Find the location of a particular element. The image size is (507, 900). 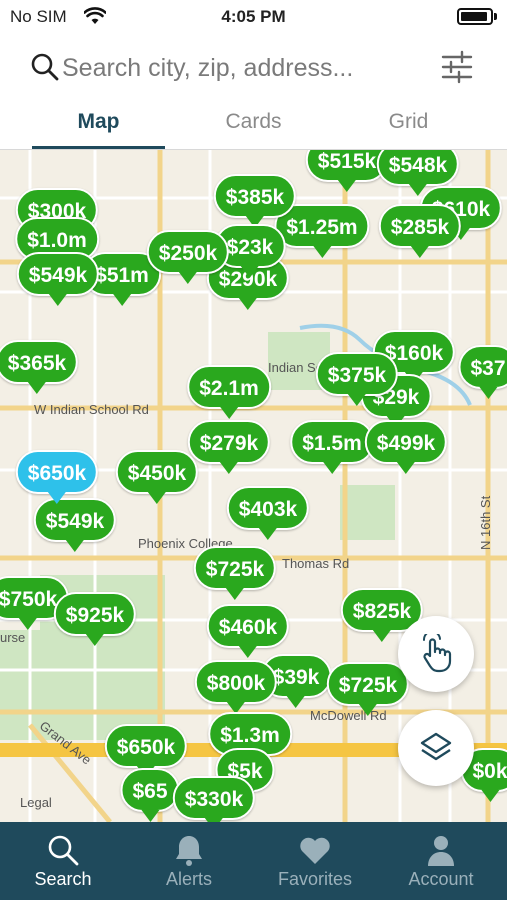

price-pin: $450k is located at coordinates (157, 477).